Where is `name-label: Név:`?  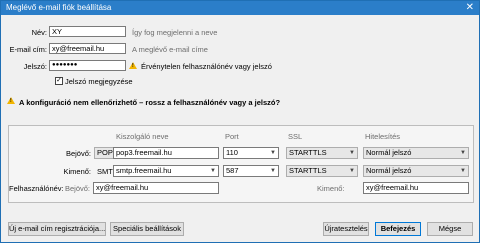 name-label: Név: is located at coordinates (39, 32).